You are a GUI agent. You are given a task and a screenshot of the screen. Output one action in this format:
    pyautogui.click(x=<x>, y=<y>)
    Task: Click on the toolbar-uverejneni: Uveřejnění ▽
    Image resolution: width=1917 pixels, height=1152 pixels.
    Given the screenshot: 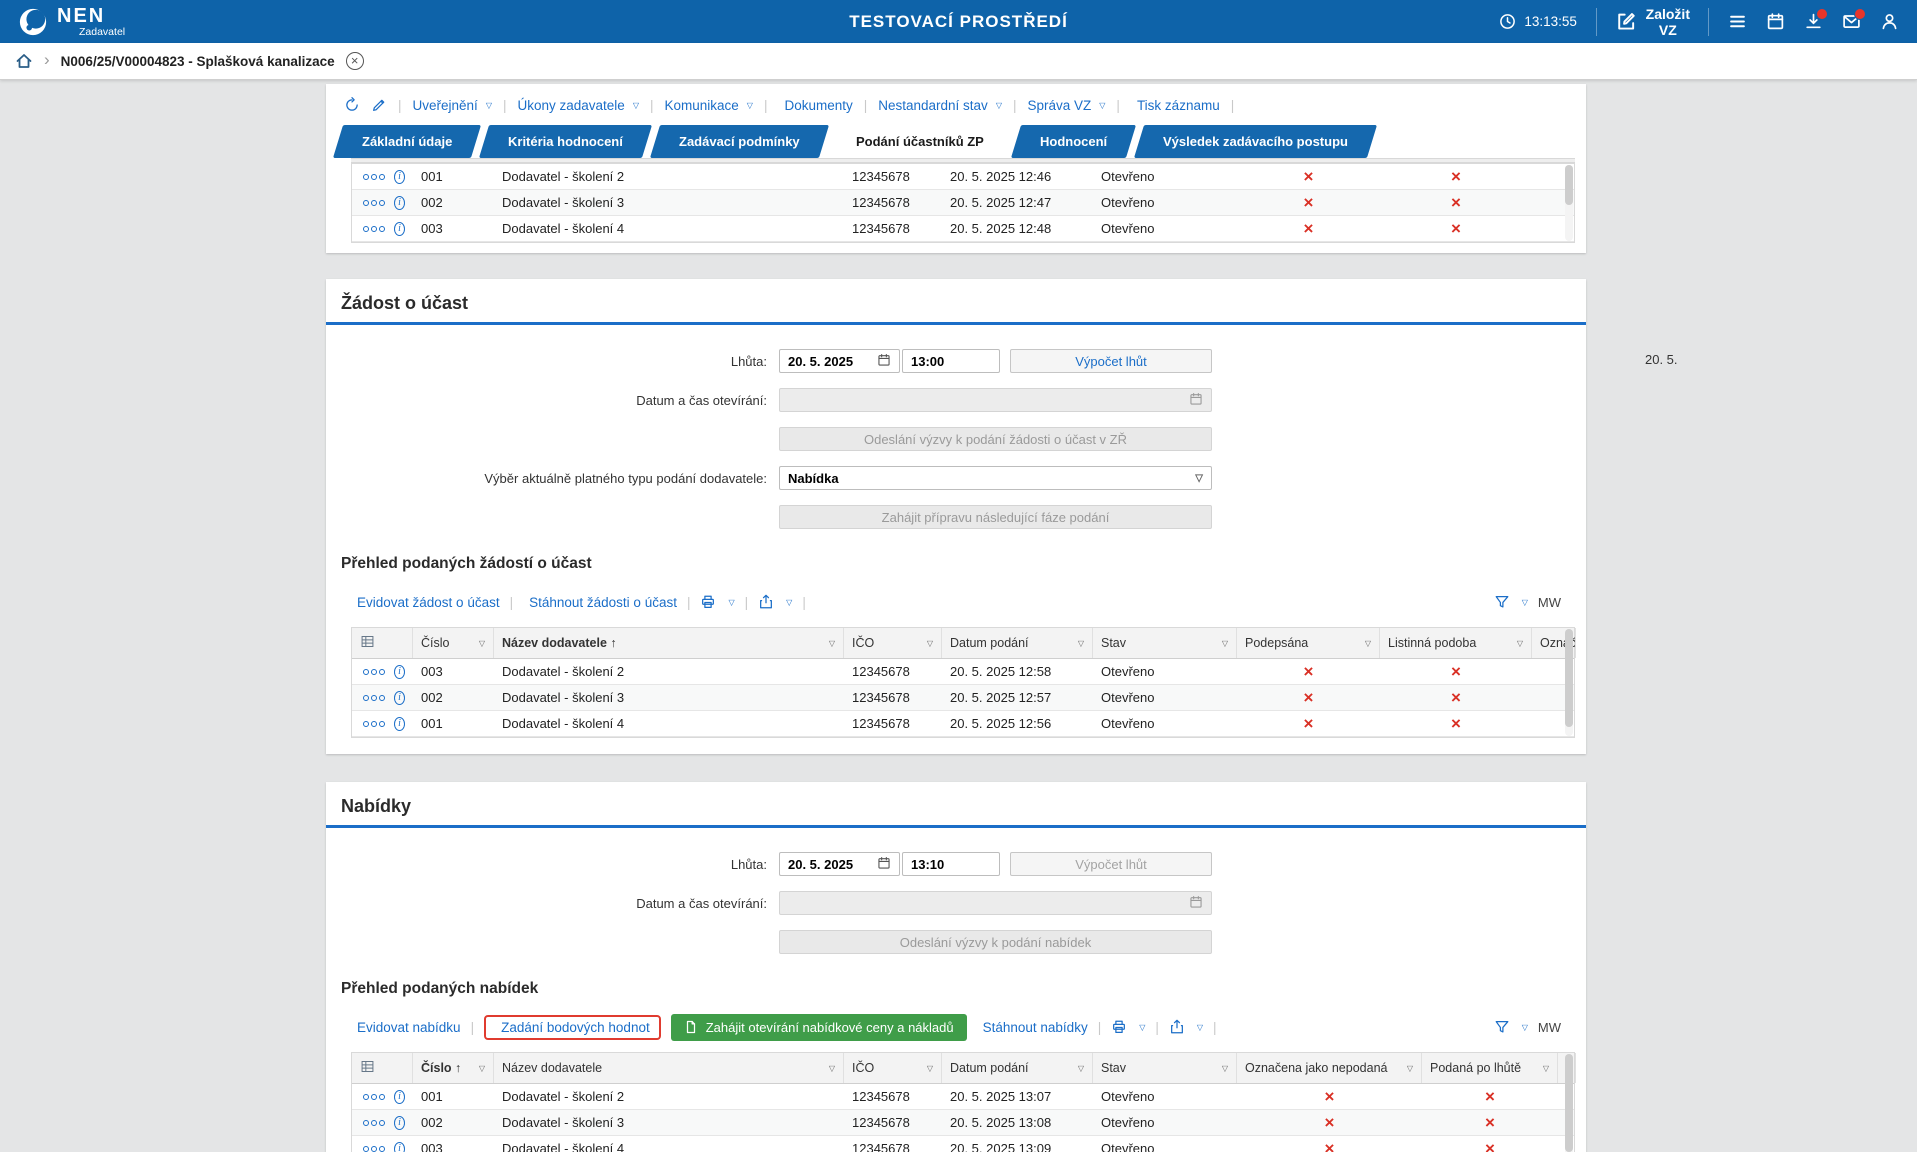 What is the action you would take?
    pyautogui.click(x=452, y=105)
    